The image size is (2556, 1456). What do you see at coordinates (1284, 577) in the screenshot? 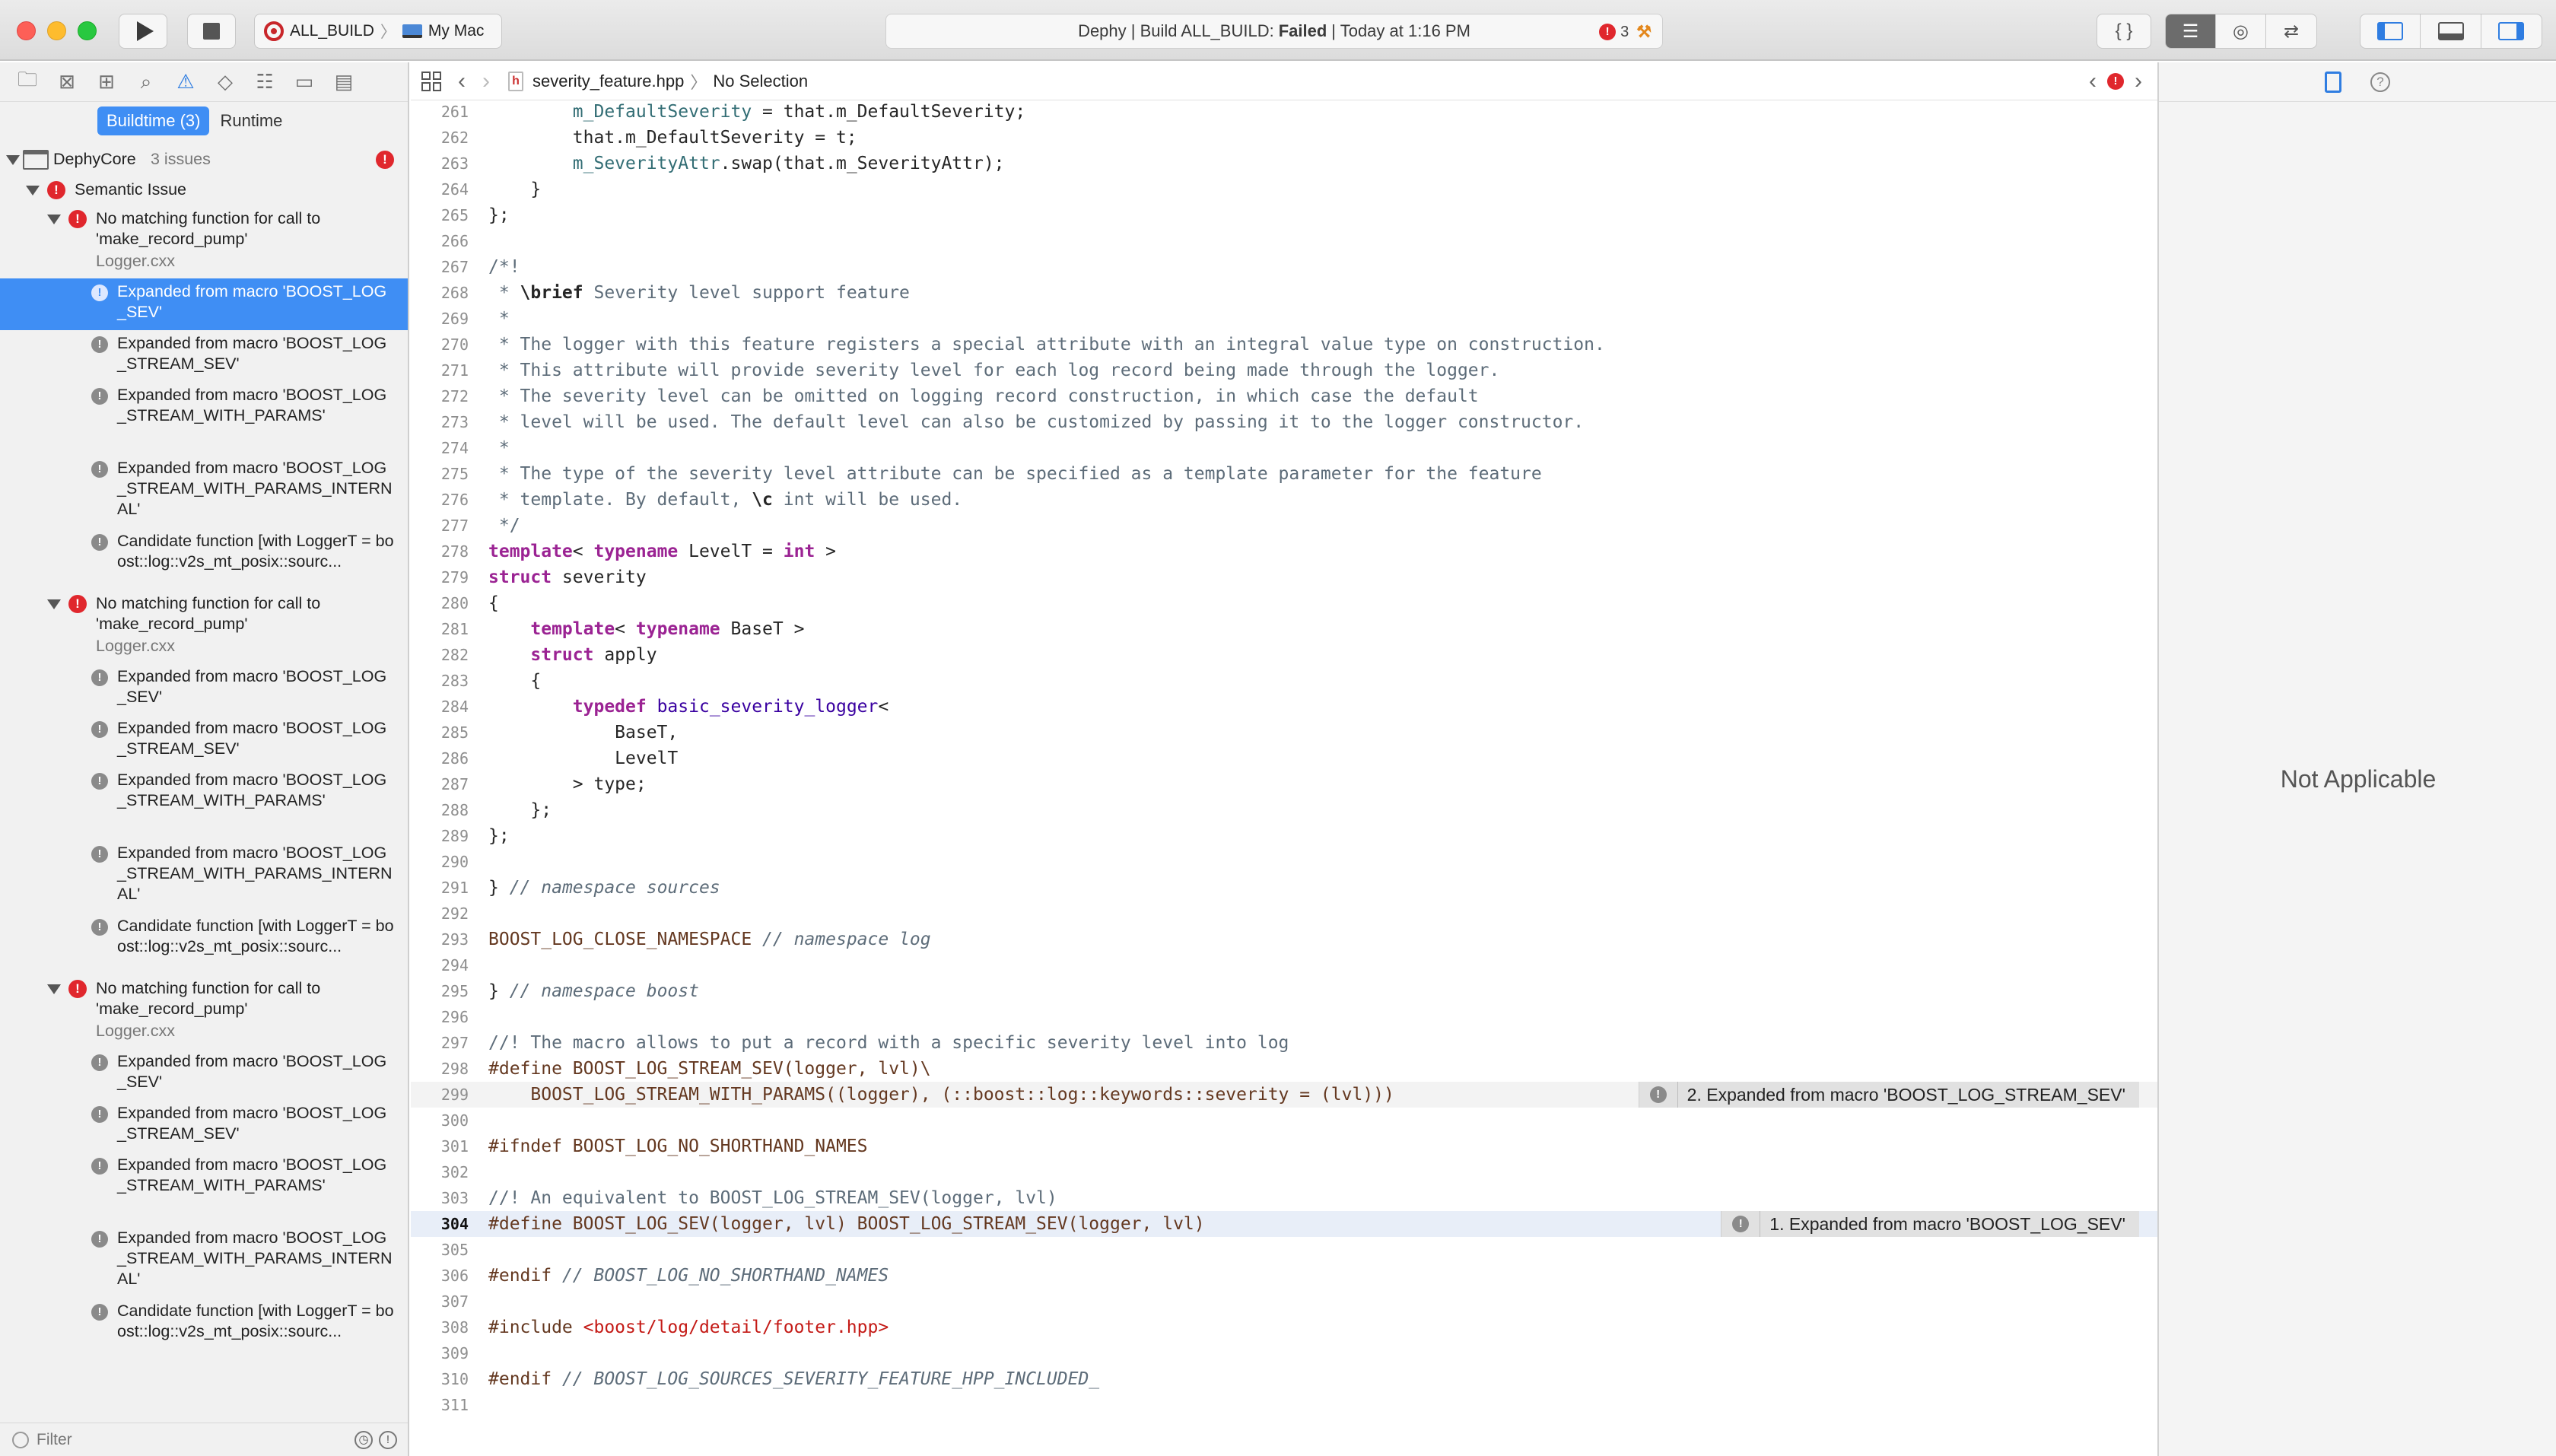
I see `code-line: 279 struct severity` at bounding box center [1284, 577].